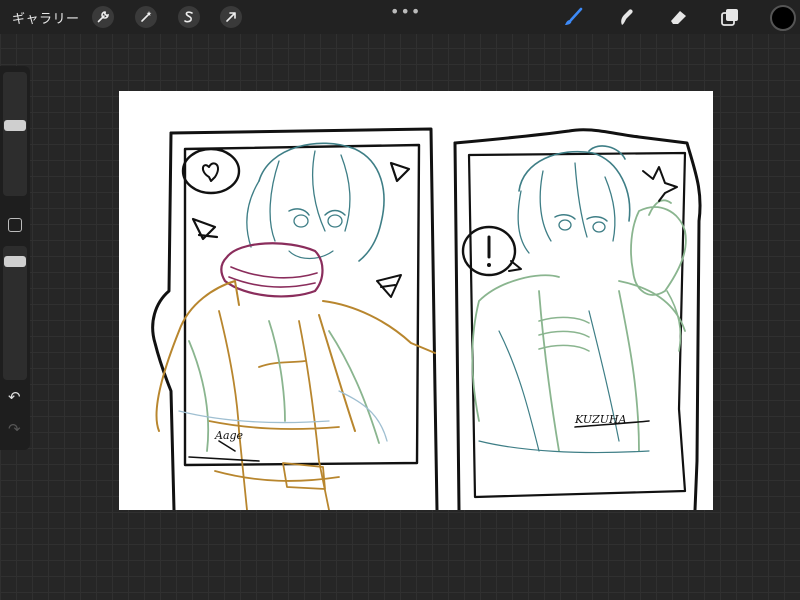 The width and height of the screenshot is (800, 600). What do you see at coordinates (146, 17) in the screenshot?
I see `magic-wand-icon` at bounding box center [146, 17].